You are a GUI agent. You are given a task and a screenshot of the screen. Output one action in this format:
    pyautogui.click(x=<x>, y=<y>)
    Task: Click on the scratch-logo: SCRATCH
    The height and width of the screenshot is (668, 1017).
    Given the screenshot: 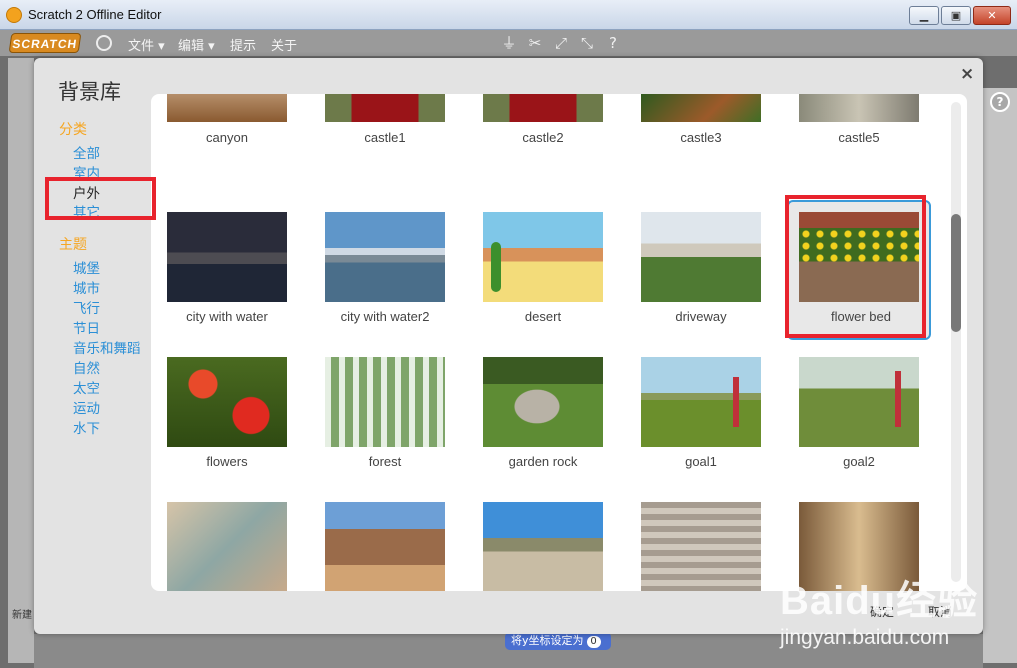 What is the action you would take?
    pyautogui.click(x=45, y=43)
    